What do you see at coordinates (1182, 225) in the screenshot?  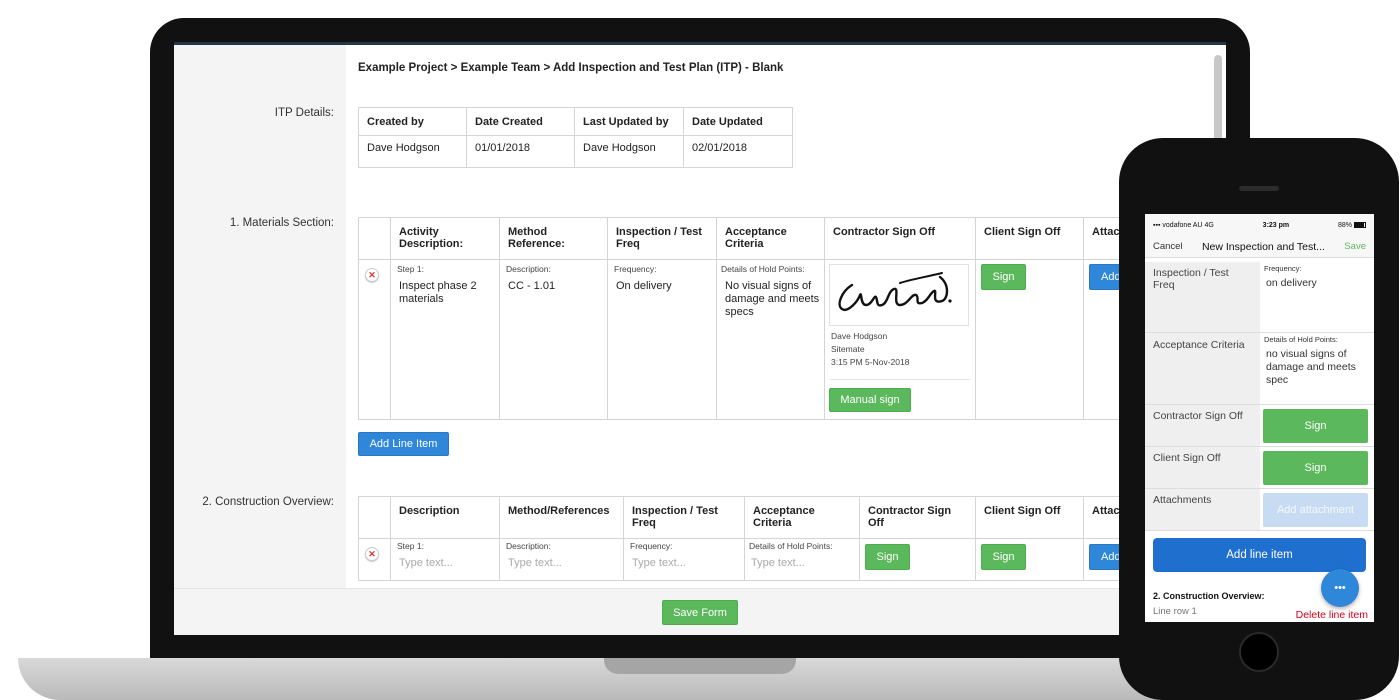 I see `carrier: vodafone AU` at bounding box center [1182, 225].